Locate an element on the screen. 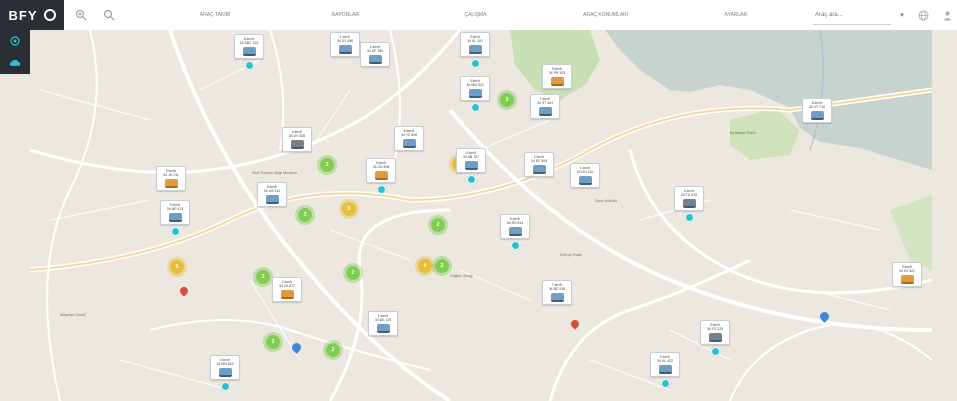 The height and width of the screenshot is (401, 957). brand-ring-icon is located at coordinates (49, 15).